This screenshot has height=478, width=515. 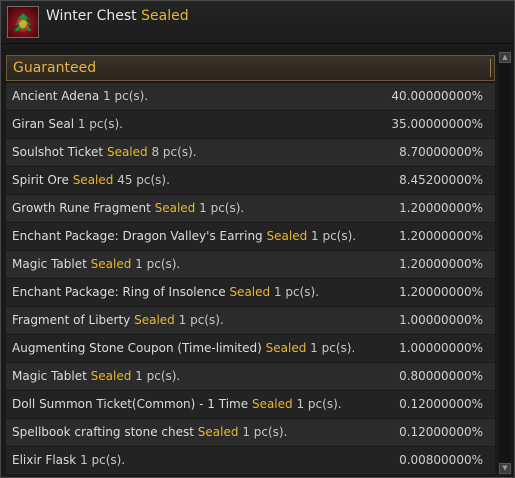 What do you see at coordinates (119, 292) in the screenshot?
I see `item-name: Enchant Package: Ring of Insolence` at bounding box center [119, 292].